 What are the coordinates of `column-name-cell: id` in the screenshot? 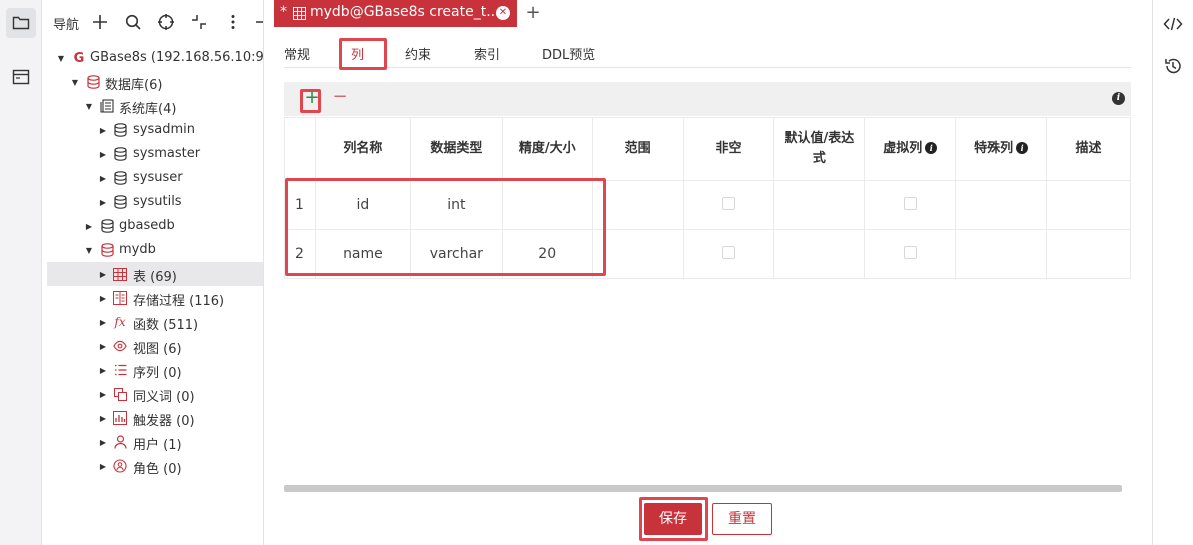 It's located at (362, 205).